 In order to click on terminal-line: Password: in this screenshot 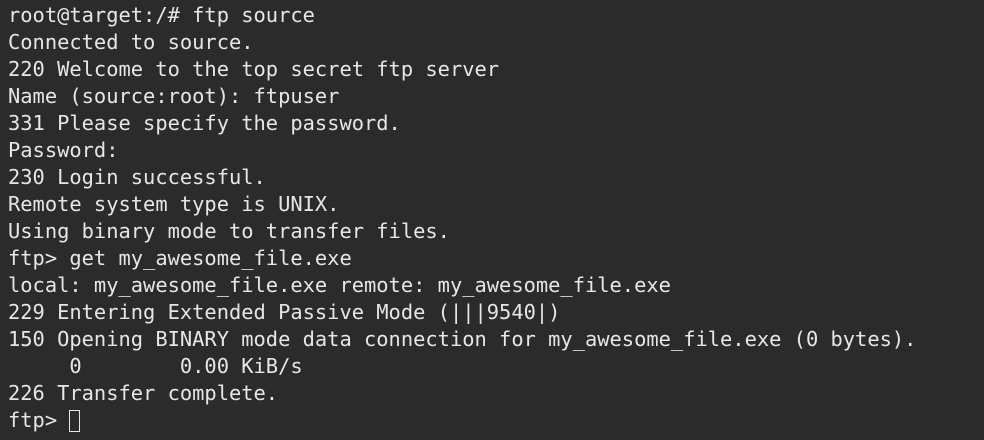, I will do `click(63, 150)`.